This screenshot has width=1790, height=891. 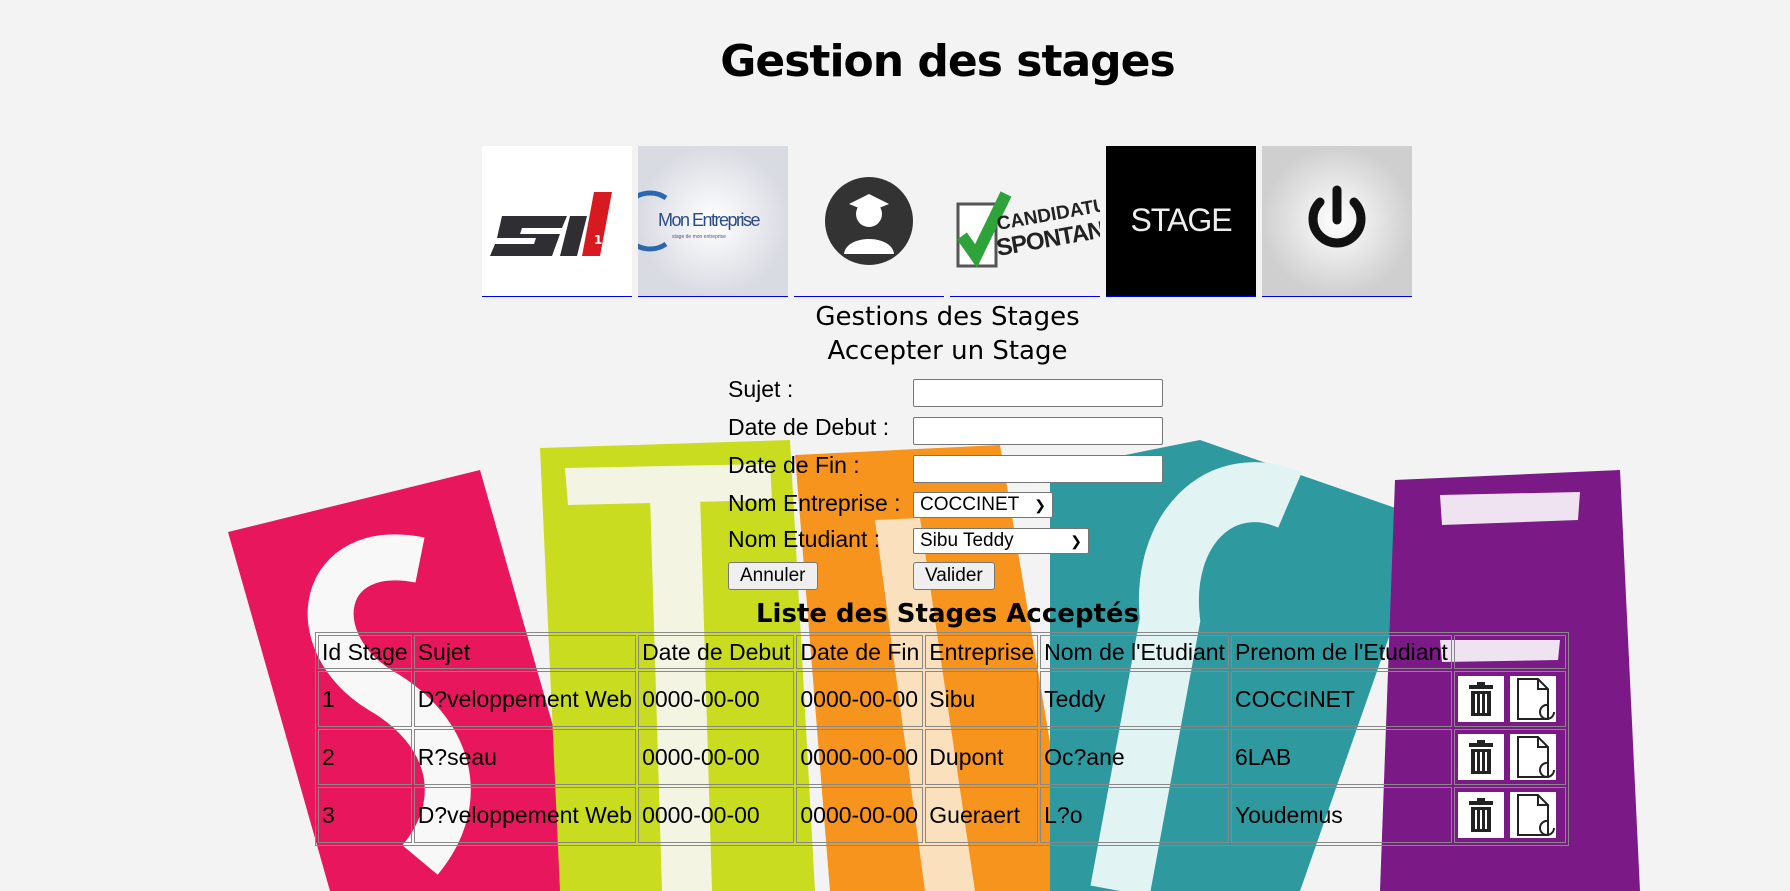 What do you see at coordinates (947, 317) in the screenshot?
I see `section-title: Gestions des Stages` at bounding box center [947, 317].